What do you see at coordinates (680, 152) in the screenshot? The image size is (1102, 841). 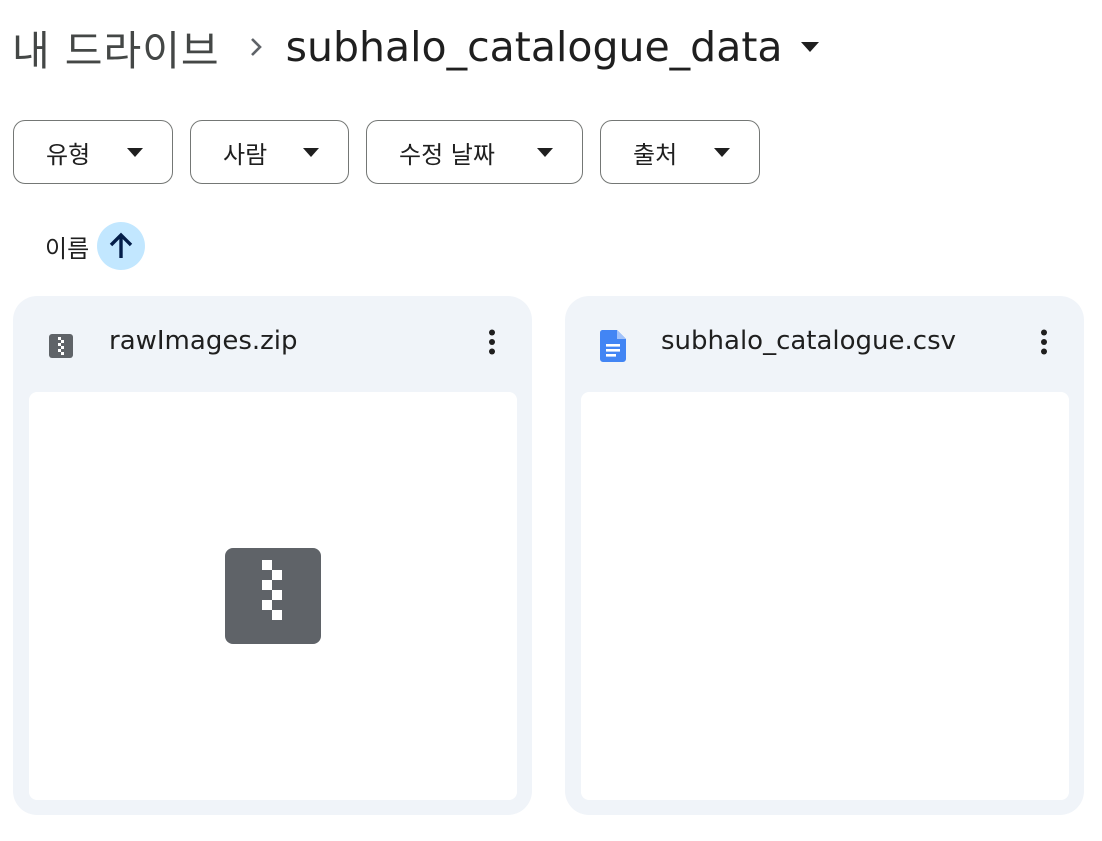 I see `filter-source-chip: 출처` at bounding box center [680, 152].